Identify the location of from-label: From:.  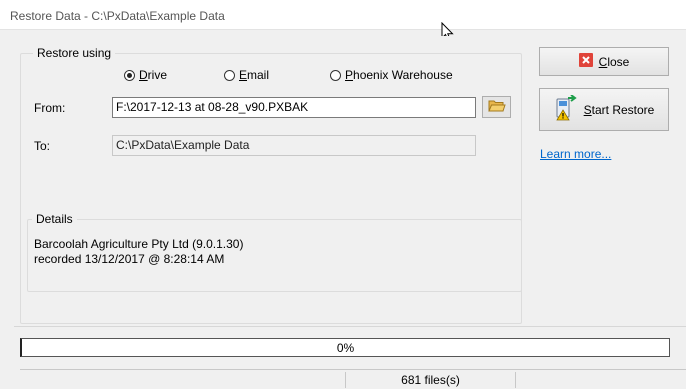
(50, 108).